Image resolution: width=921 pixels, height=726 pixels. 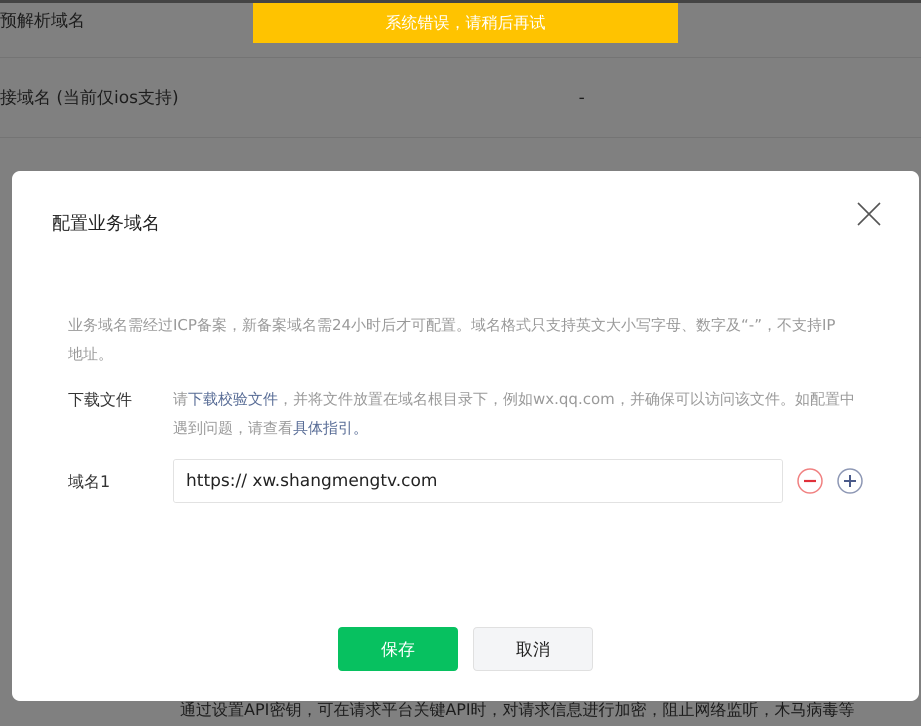 What do you see at coordinates (533, 649) in the screenshot?
I see `cancel-button: 取消` at bounding box center [533, 649].